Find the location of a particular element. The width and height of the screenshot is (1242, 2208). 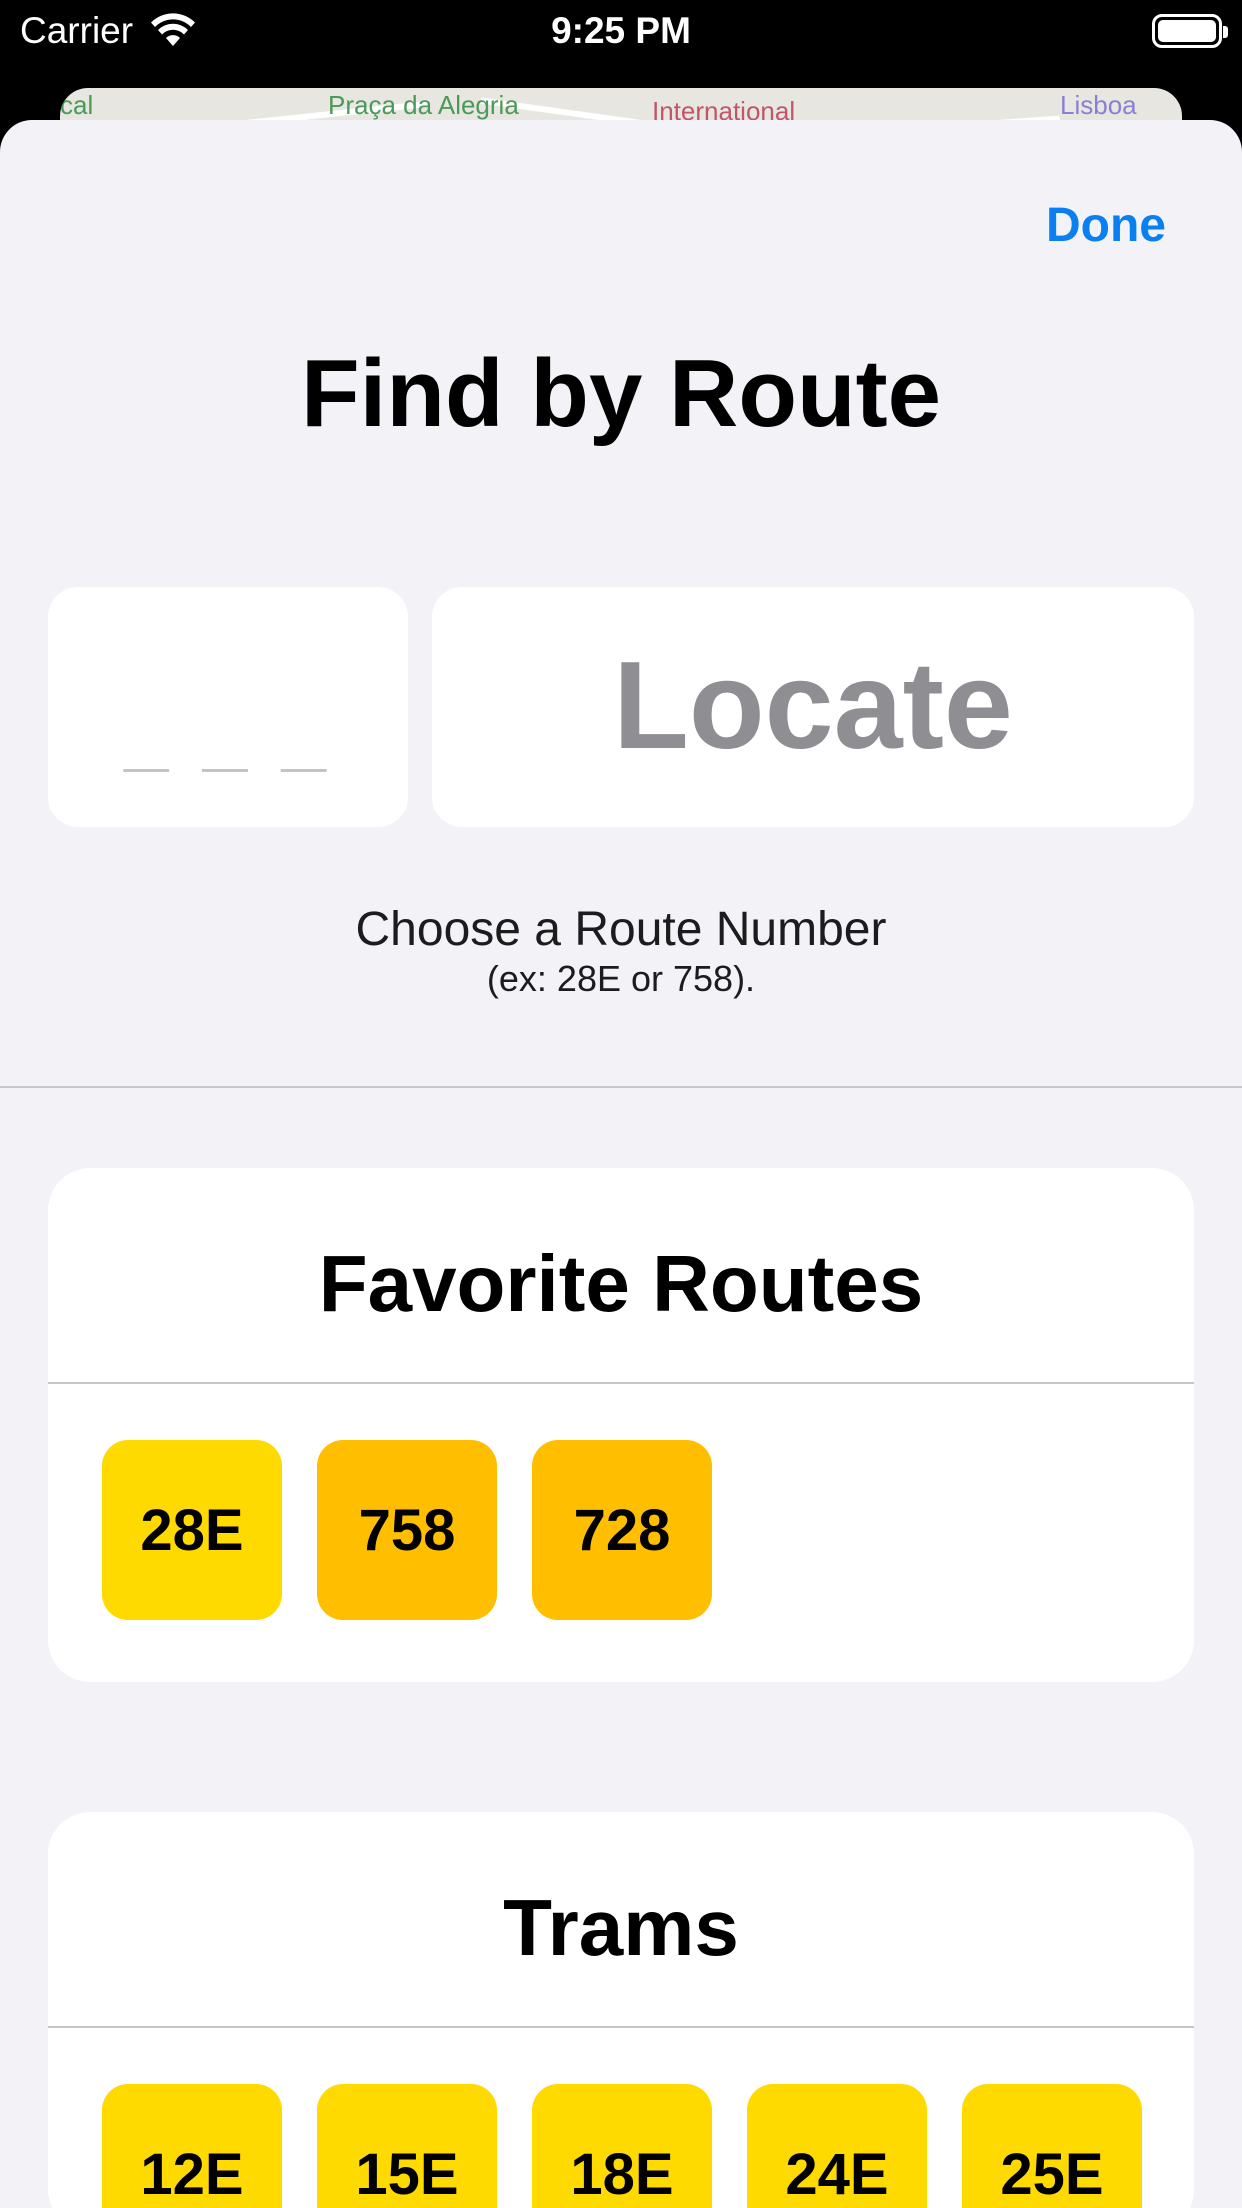

map-label: cal is located at coordinates (77, 105).